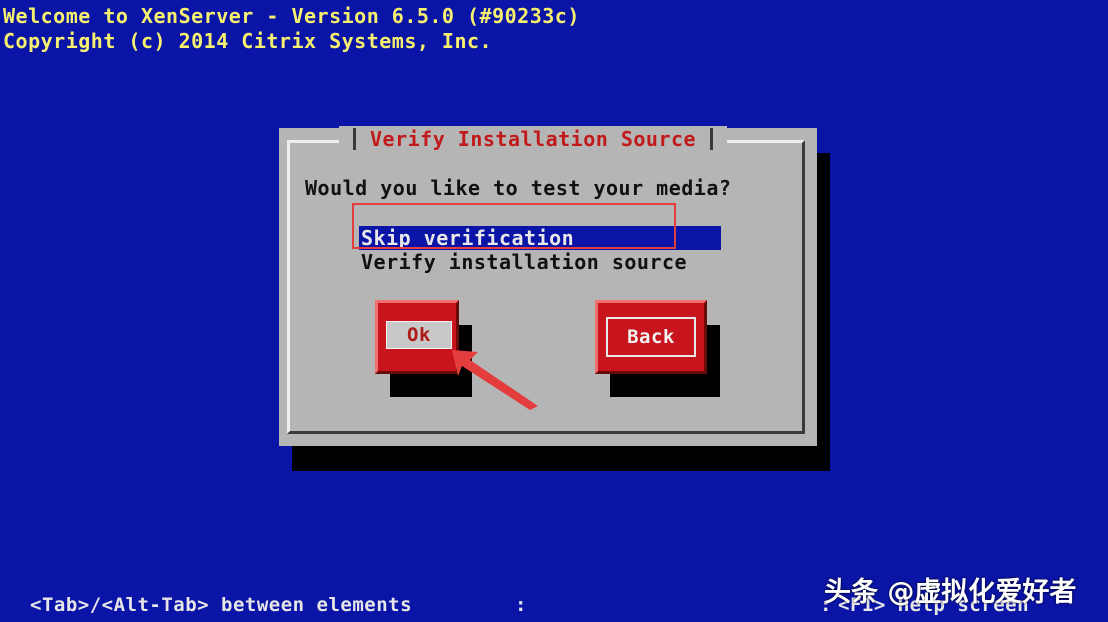  I want to click on back-button-face: Back, so click(651, 337).